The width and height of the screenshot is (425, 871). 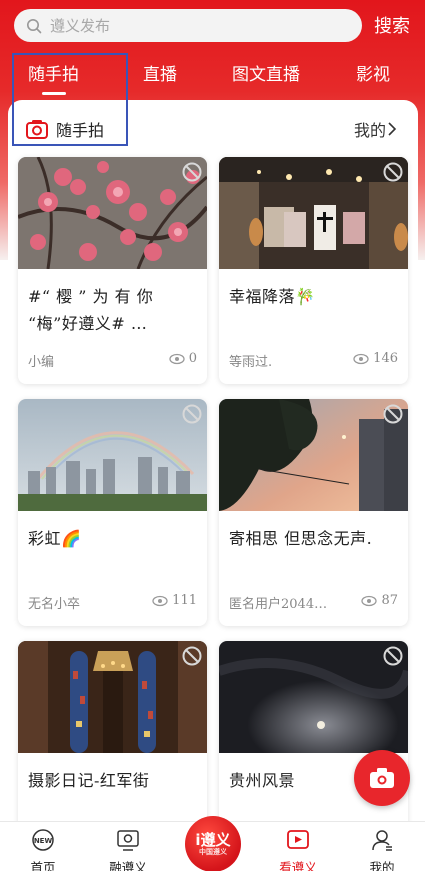 I want to click on post-views: 0, so click(x=183, y=358).